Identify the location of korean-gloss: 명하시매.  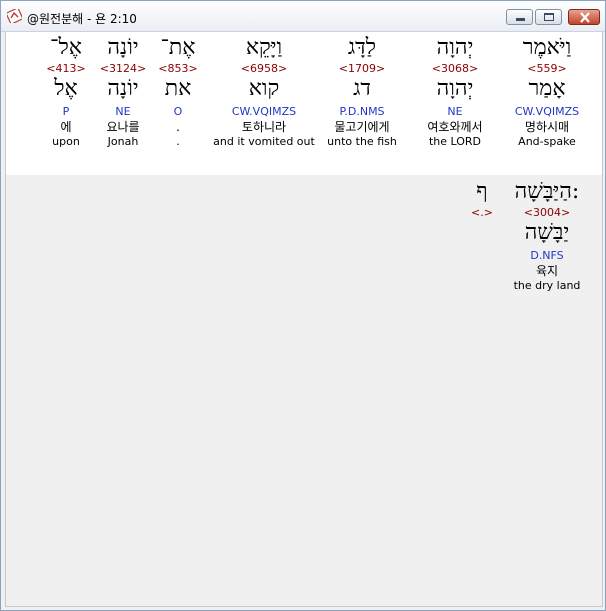
(547, 127).